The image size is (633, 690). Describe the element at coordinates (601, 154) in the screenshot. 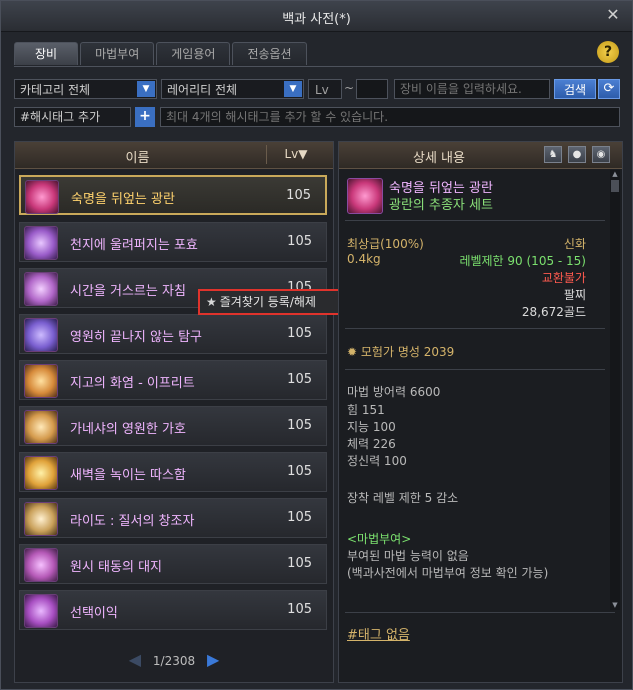

I see `eye-icon: ◉` at that location.